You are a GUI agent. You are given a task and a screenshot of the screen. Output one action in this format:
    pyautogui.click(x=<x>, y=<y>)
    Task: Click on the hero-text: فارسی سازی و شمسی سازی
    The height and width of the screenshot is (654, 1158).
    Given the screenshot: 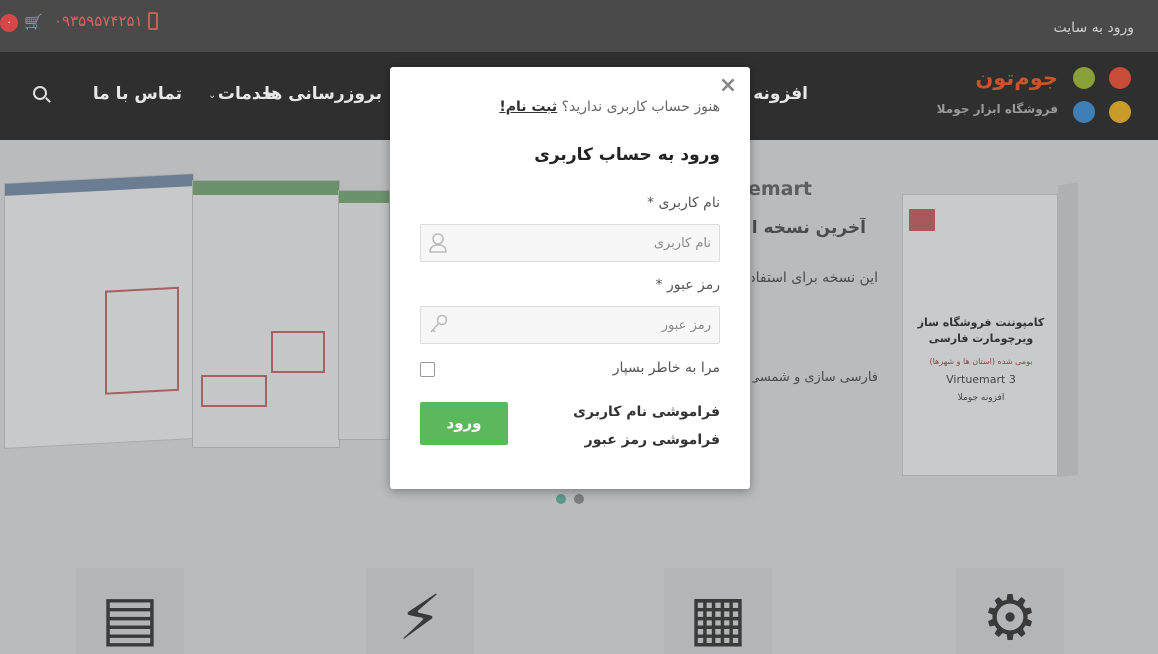 What is the action you would take?
    pyautogui.click(x=815, y=377)
    